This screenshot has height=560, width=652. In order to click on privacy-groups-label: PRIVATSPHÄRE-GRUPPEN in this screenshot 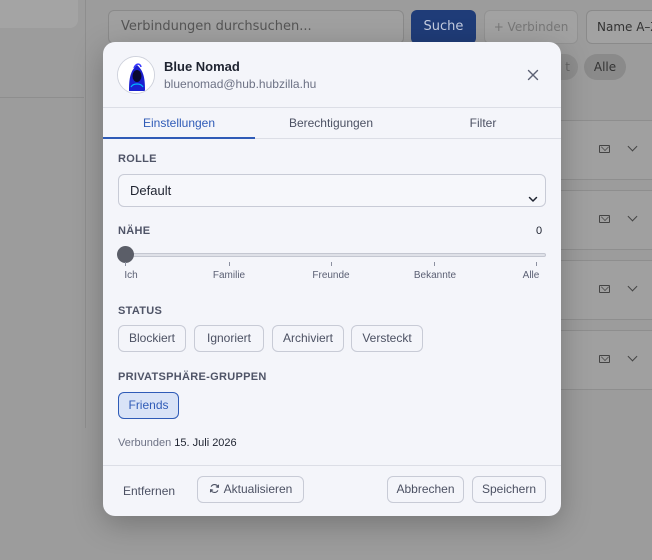, I will do `click(192, 377)`.